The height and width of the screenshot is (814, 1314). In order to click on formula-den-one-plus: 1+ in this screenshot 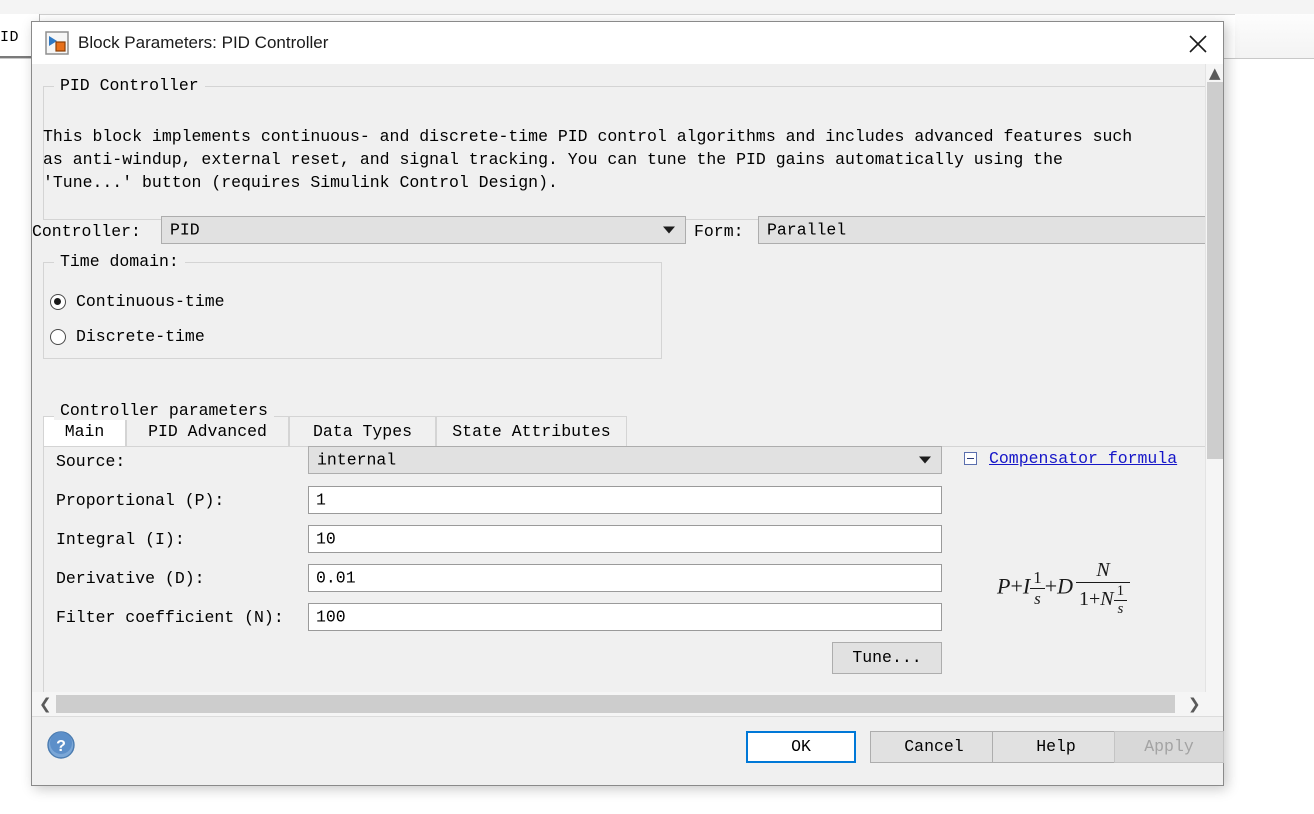, I will do `click(1090, 599)`.